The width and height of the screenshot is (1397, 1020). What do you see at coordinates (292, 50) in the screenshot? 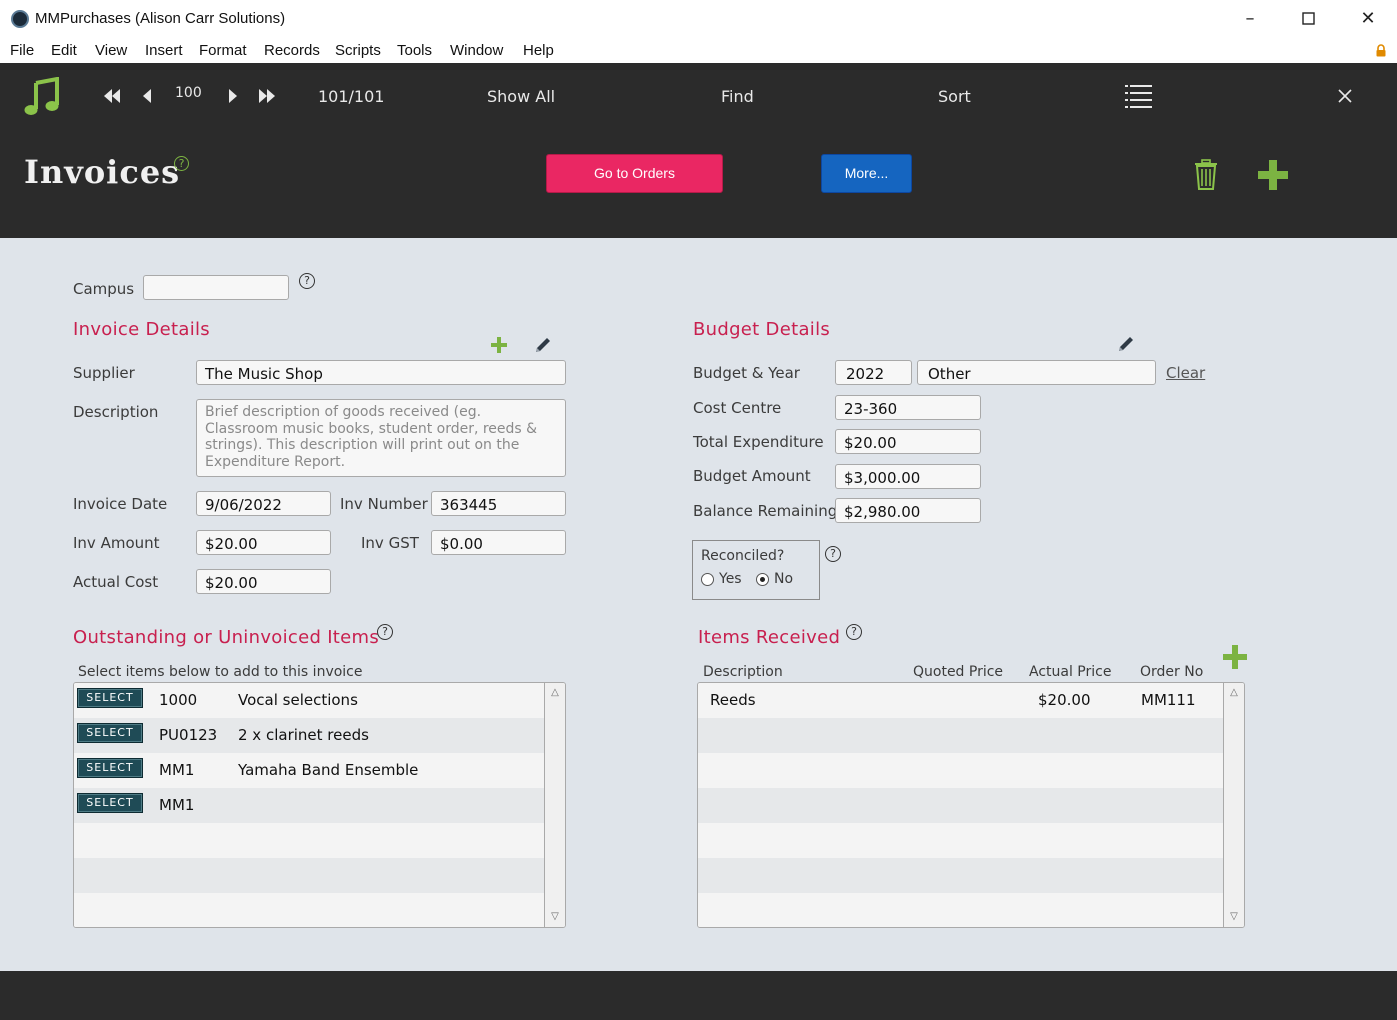
I see `menu-records: Records` at bounding box center [292, 50].